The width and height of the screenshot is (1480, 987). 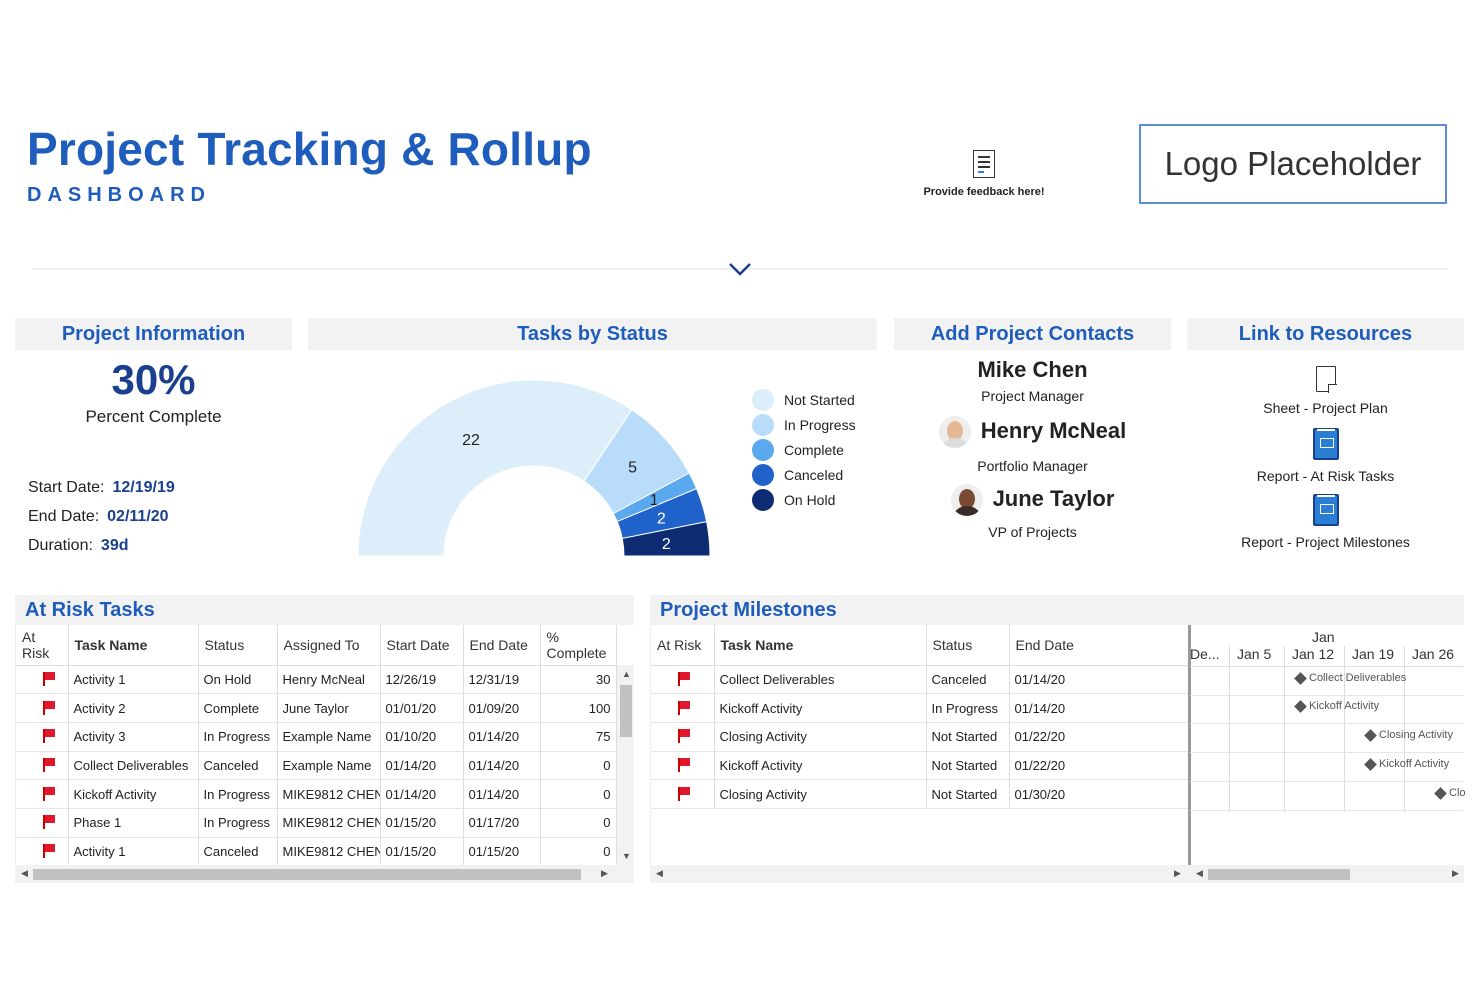 I want to click on table-row: Kickoff Activity Not Started 01/22/20, so click(x=920, y=766).